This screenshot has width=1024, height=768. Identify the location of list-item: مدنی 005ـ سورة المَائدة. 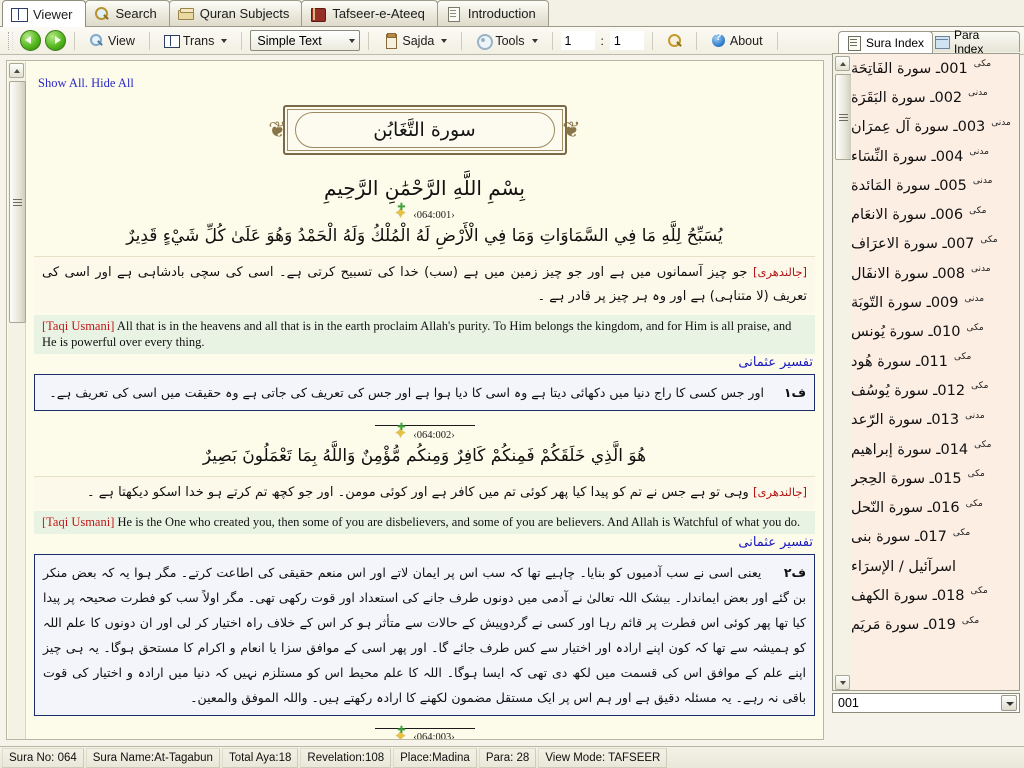
(935, 185).